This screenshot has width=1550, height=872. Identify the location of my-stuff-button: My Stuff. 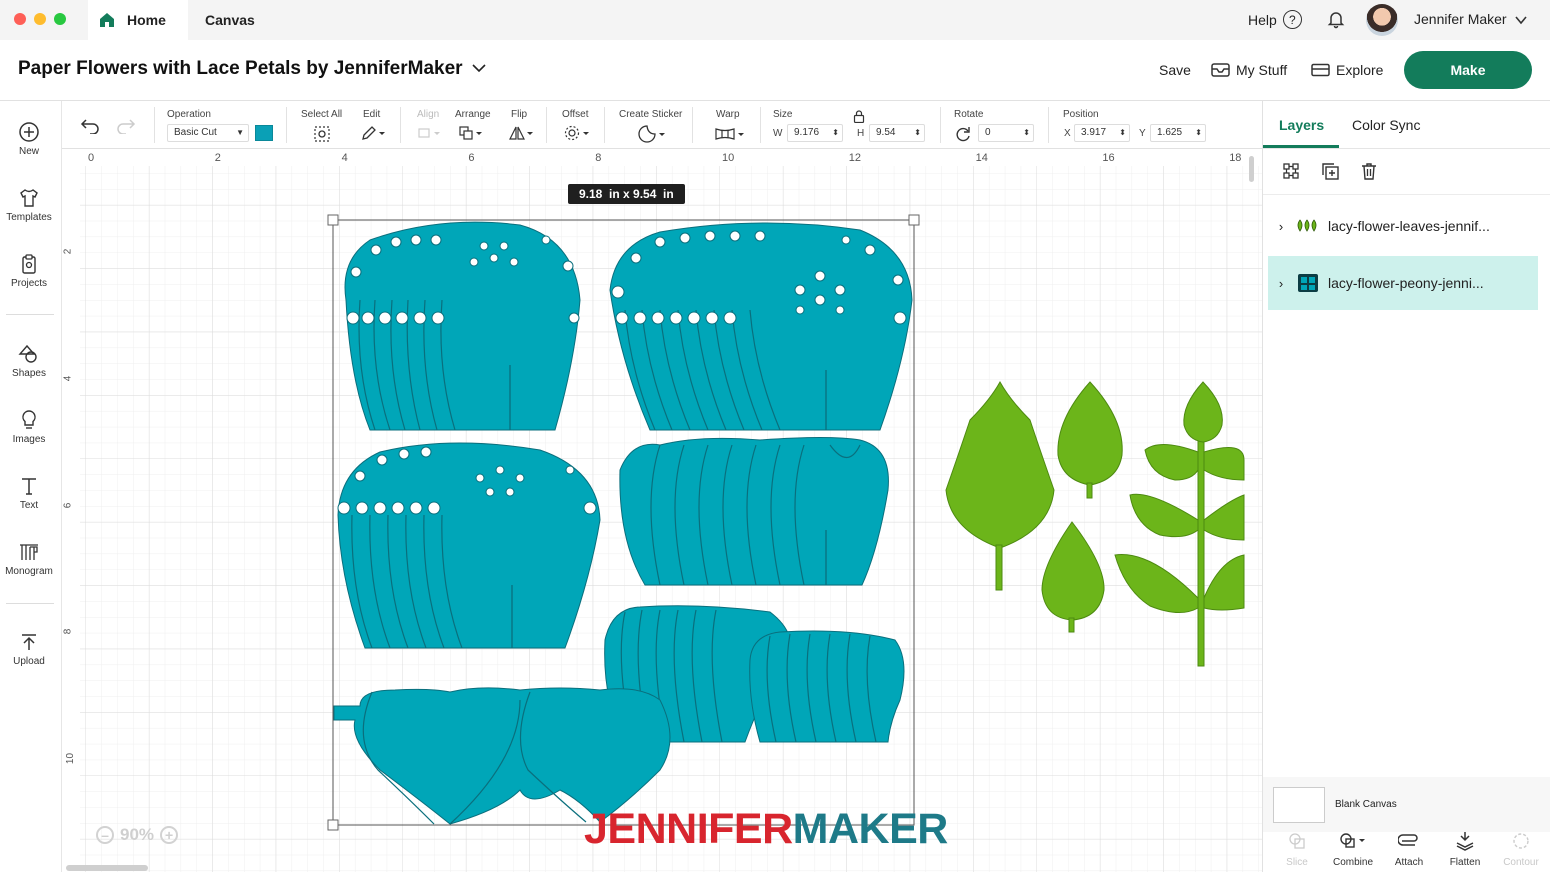
(1249, 70).